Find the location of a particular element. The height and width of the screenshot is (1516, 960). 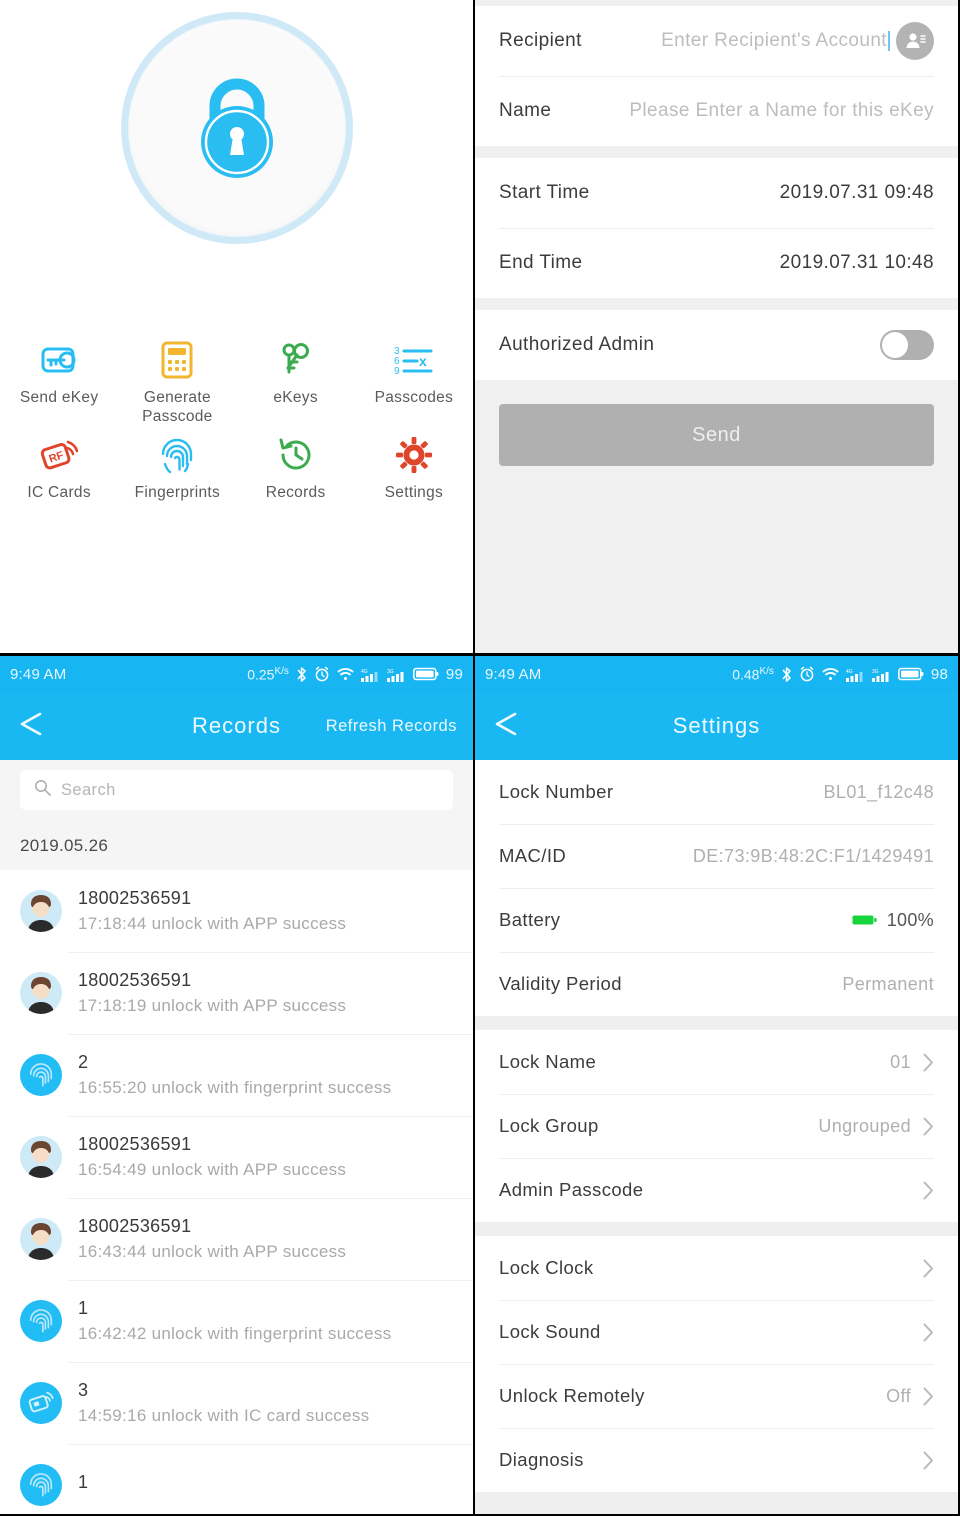

setting-mac-id: MAC/ID DE:73:9B:48:2C:F1/1429491 is located at coordinates (716, 856).